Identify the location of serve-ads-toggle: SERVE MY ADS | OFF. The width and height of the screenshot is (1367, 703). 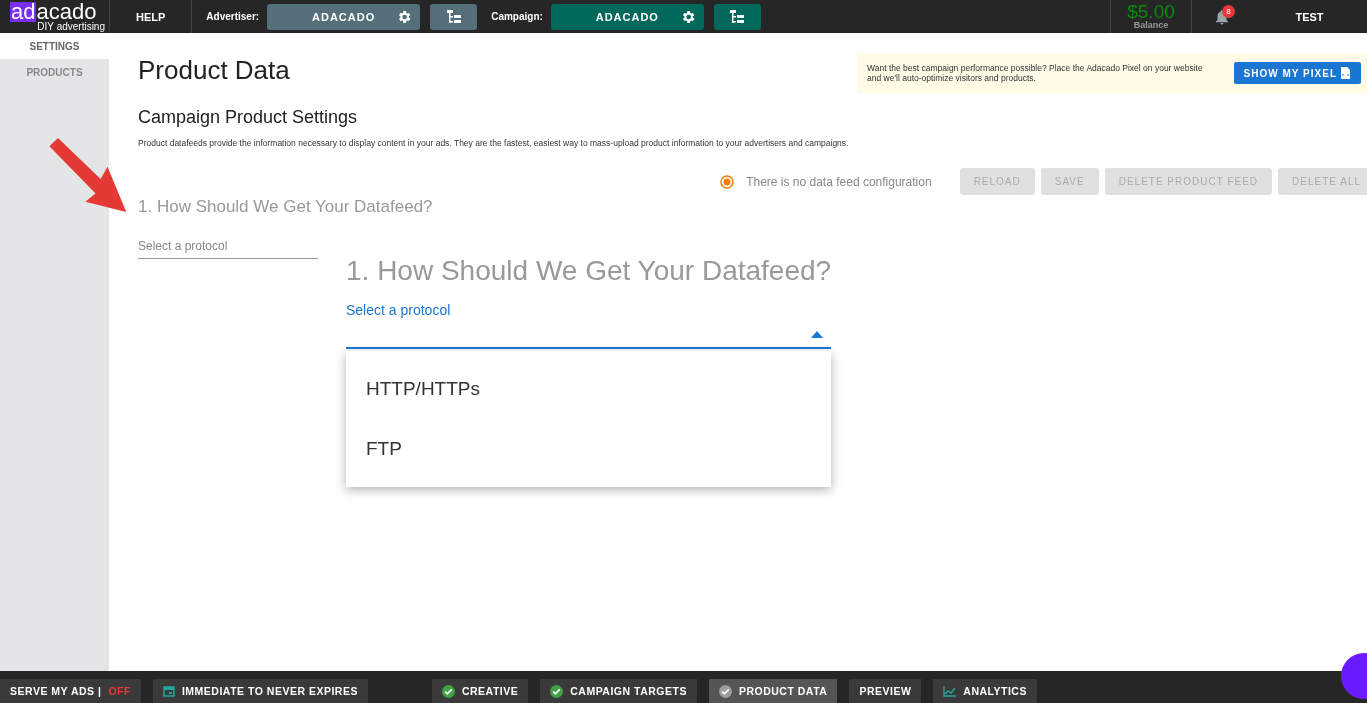
(70, 691).